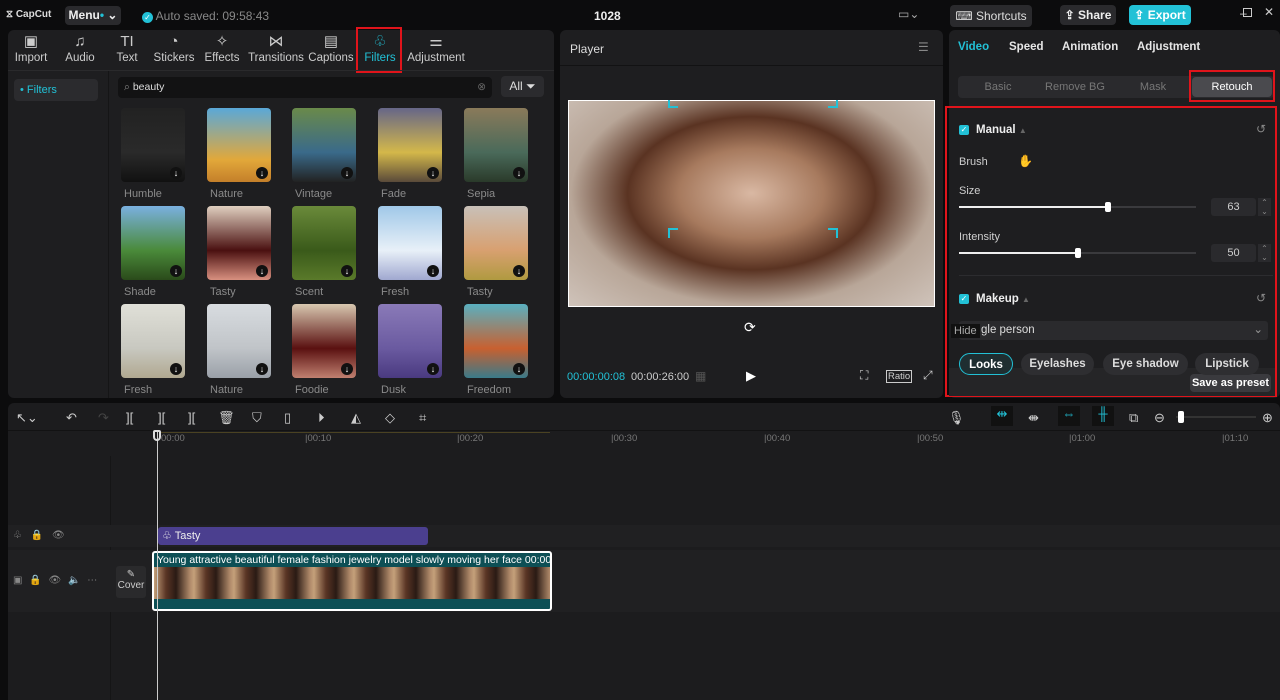 This screenshot has width=1280, height=700. Describe the element at coordinates (864, 375) in the screenshot. I see `fit-zoom-icon: ⛶` at that location.